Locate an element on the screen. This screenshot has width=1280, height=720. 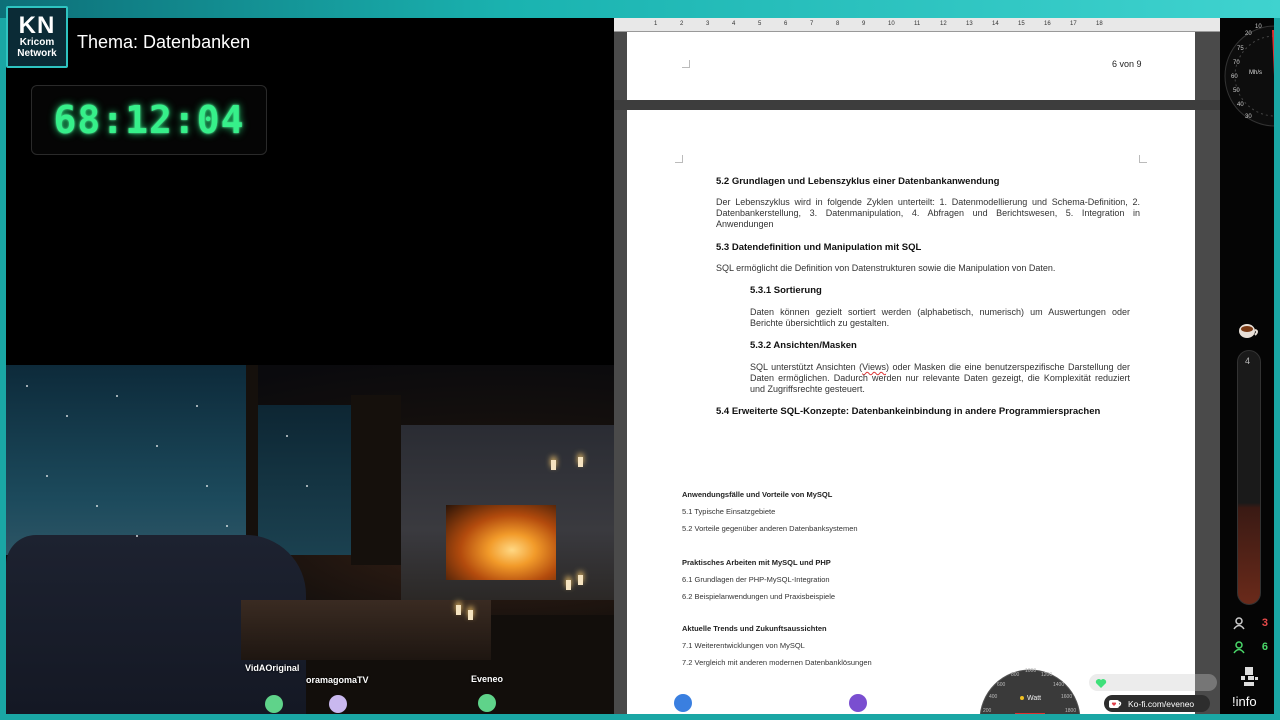
coffee-table is located at coordinates (366, 630).